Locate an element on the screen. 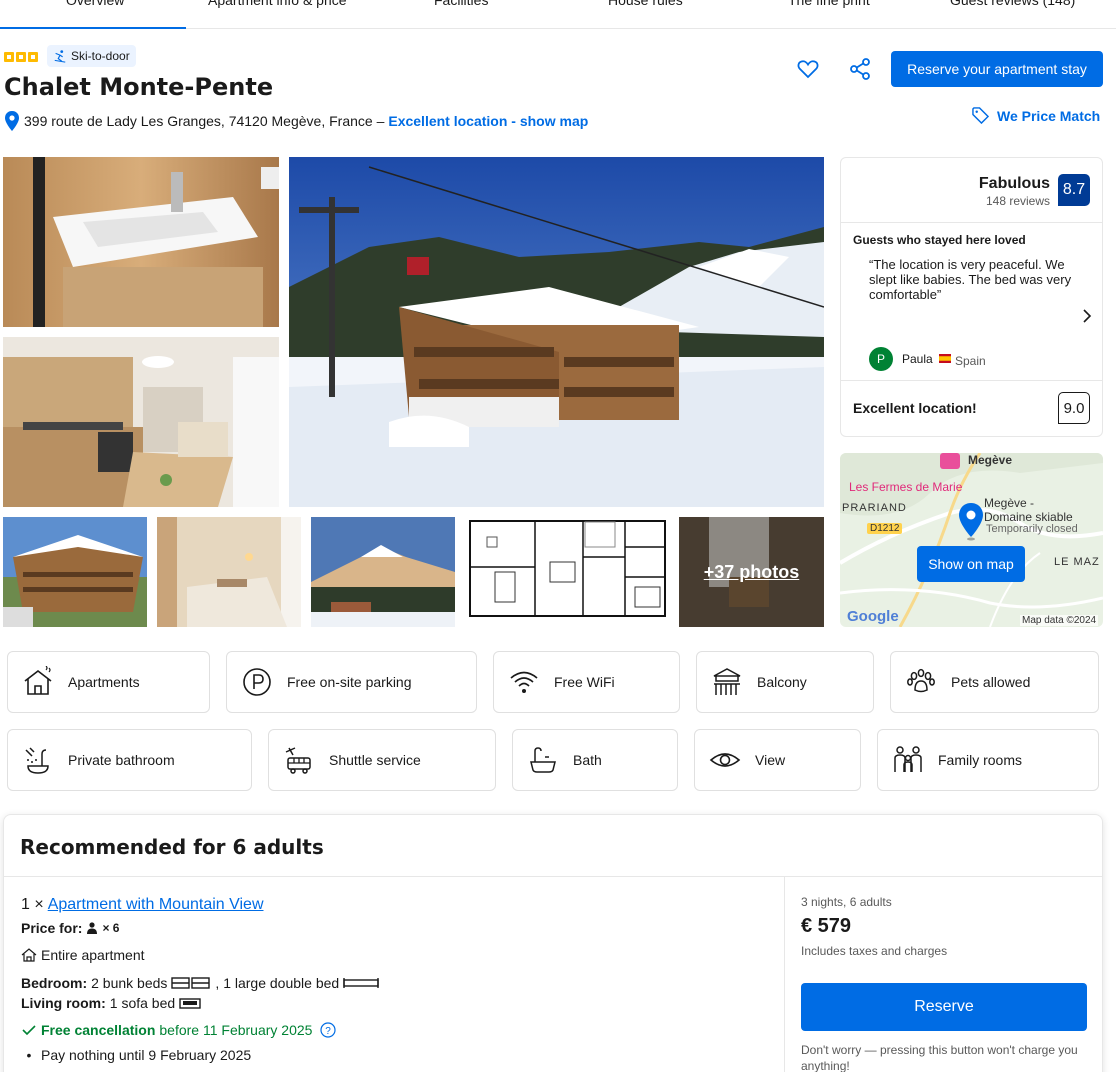 This screenshot has width=1116, height=1072. map-label-lemaz: LE MAZ is located at coordinates (1077, 562).